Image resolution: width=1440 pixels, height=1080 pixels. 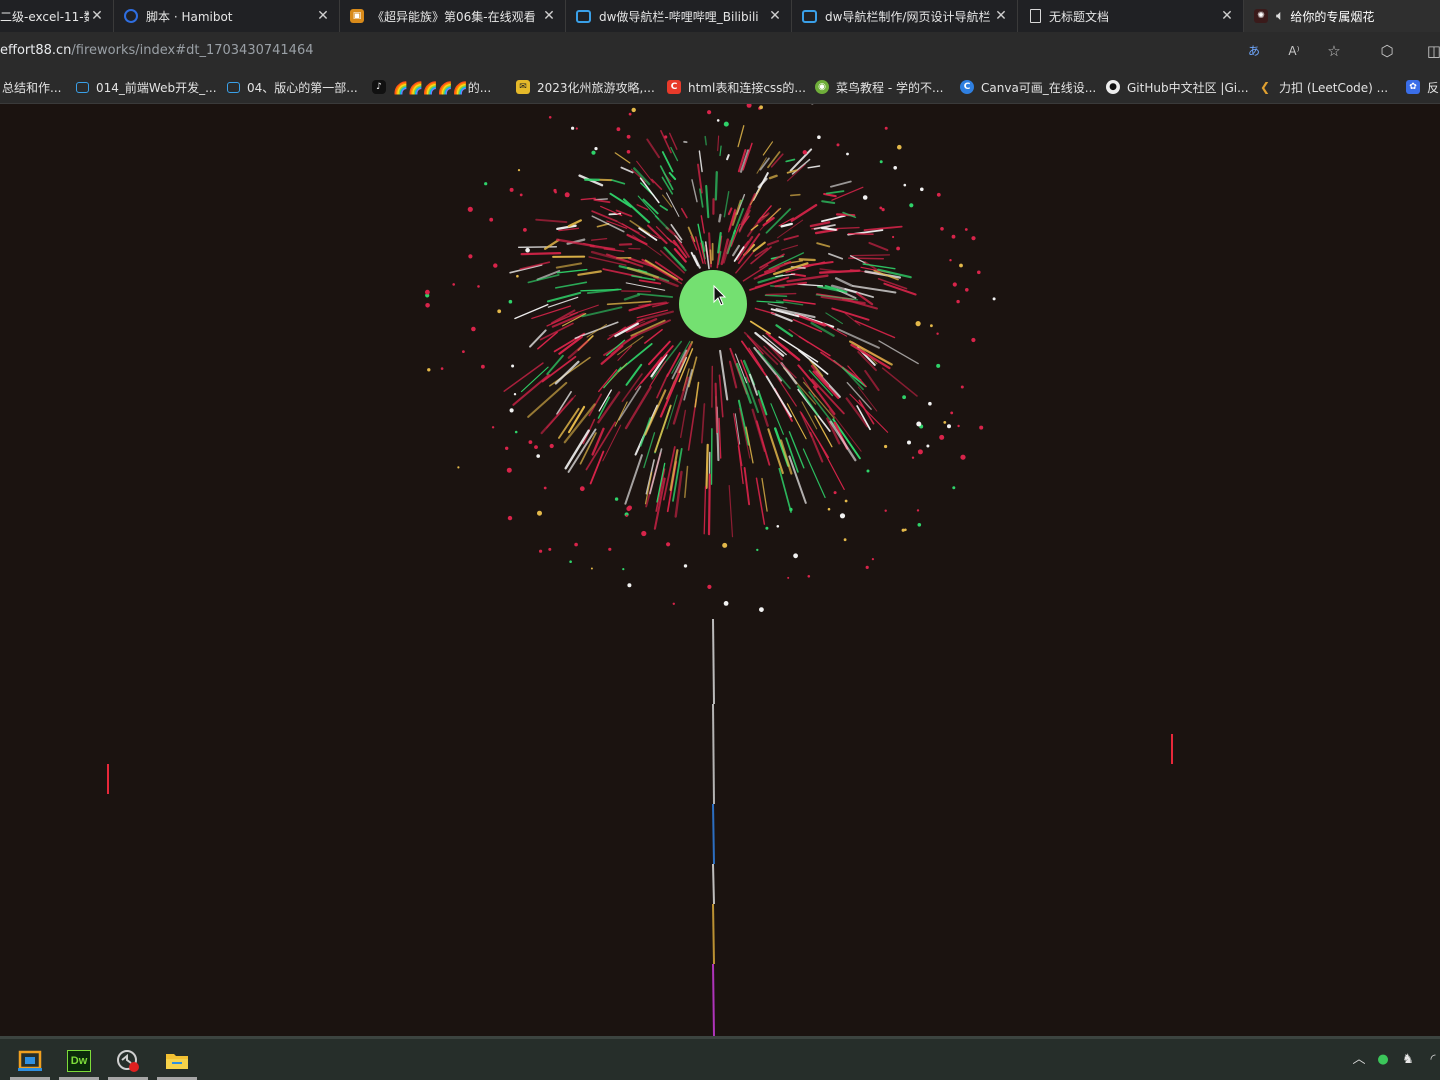 I want to click on bookmark-item: ✿ 反, so click(x=1422, y=87).